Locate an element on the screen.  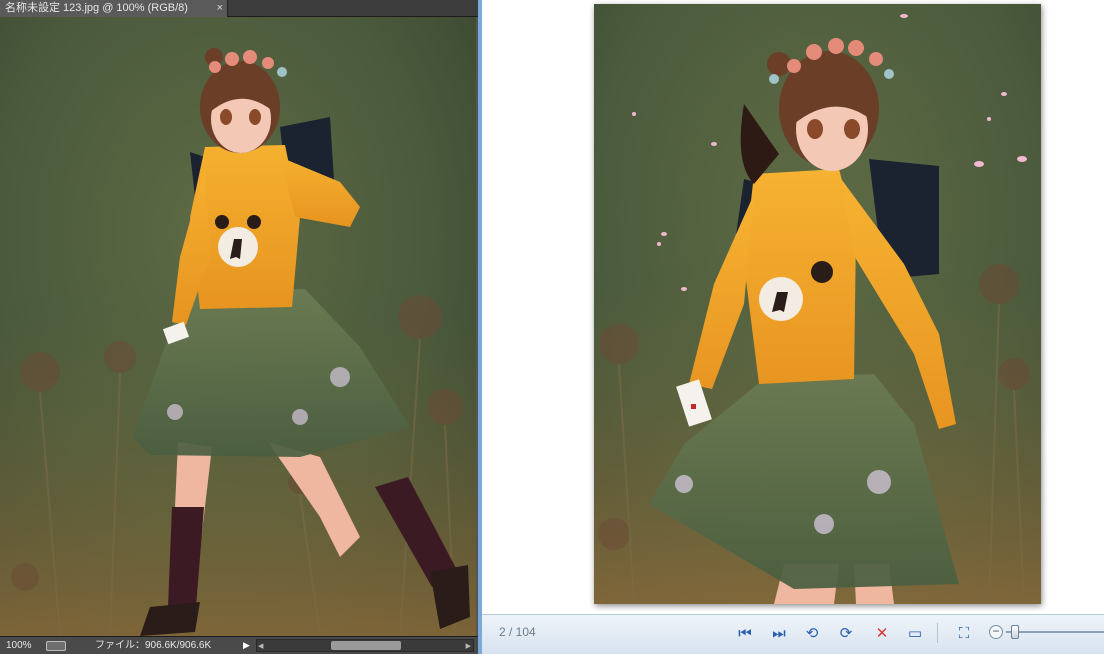
toolbar-divider is located at coordinates (937, 633).